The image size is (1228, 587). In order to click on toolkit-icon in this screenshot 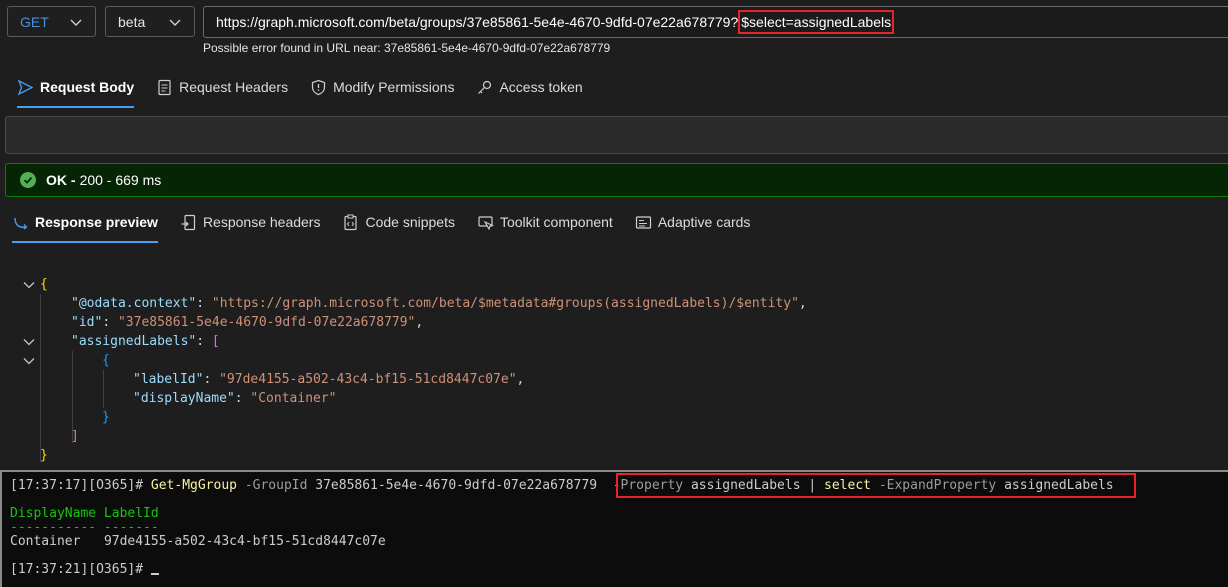, I will do `click(486, 222)`.